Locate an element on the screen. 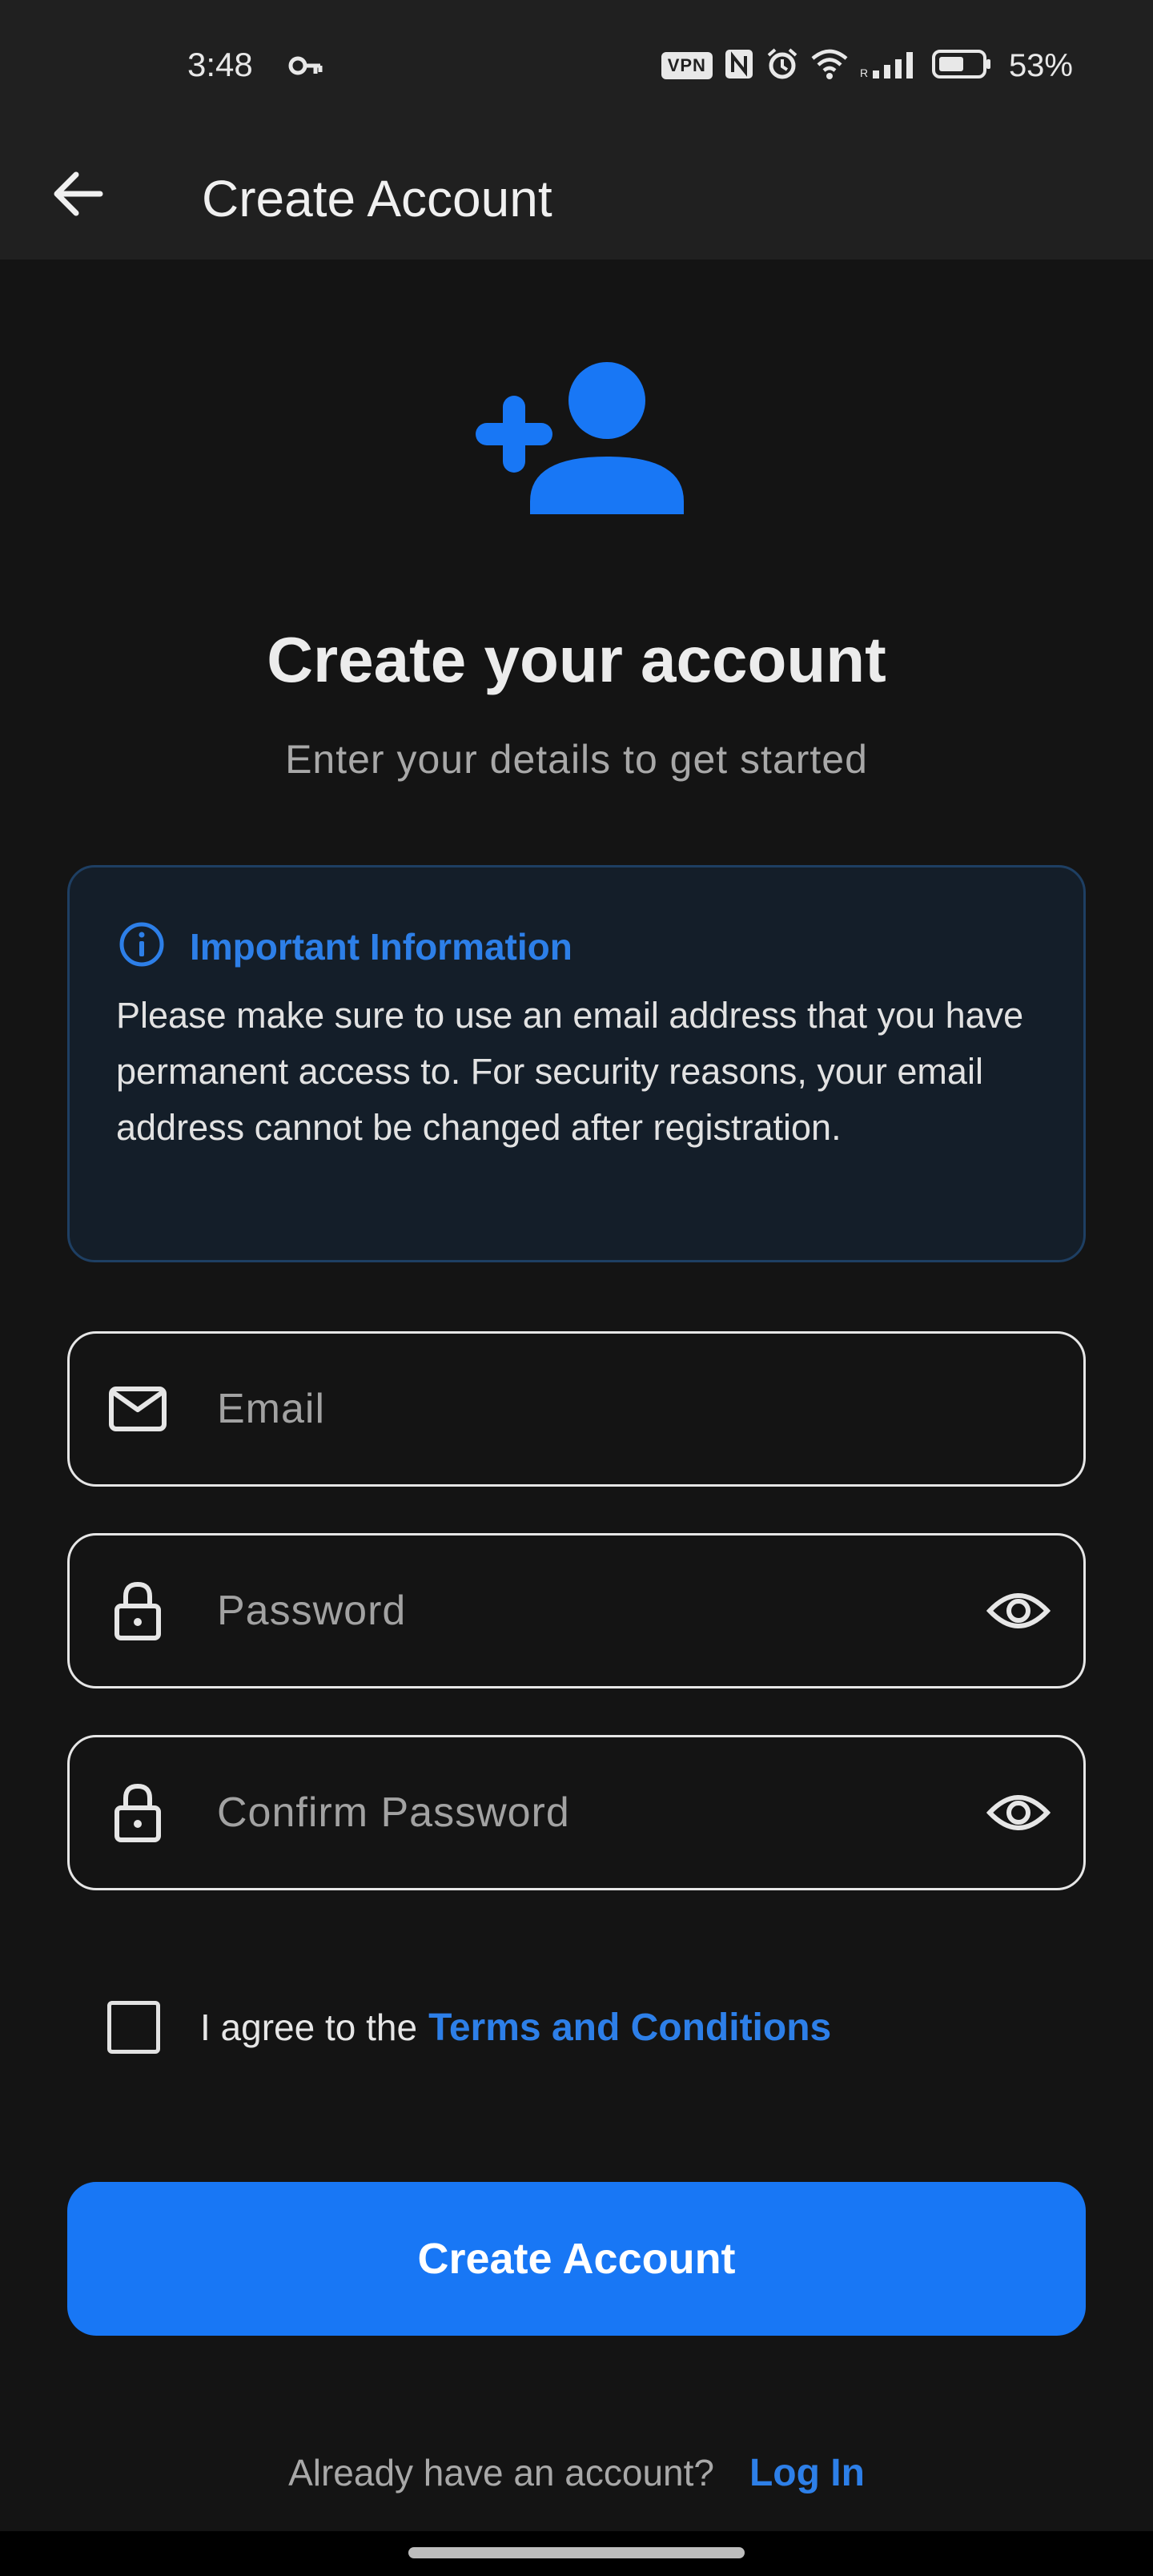 The height and width of the screenshot is (2576, 1153). info-card-title: Important Information is located at coordinates (381, 947).